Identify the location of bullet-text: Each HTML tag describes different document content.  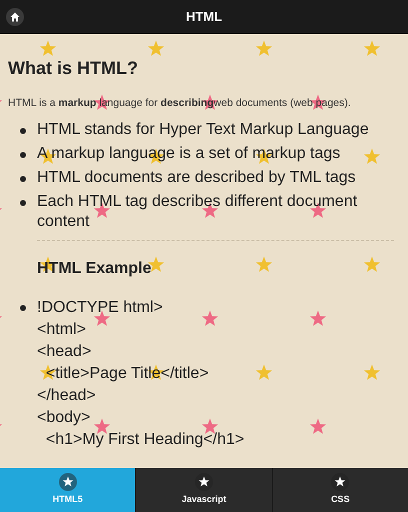
(197, 212).